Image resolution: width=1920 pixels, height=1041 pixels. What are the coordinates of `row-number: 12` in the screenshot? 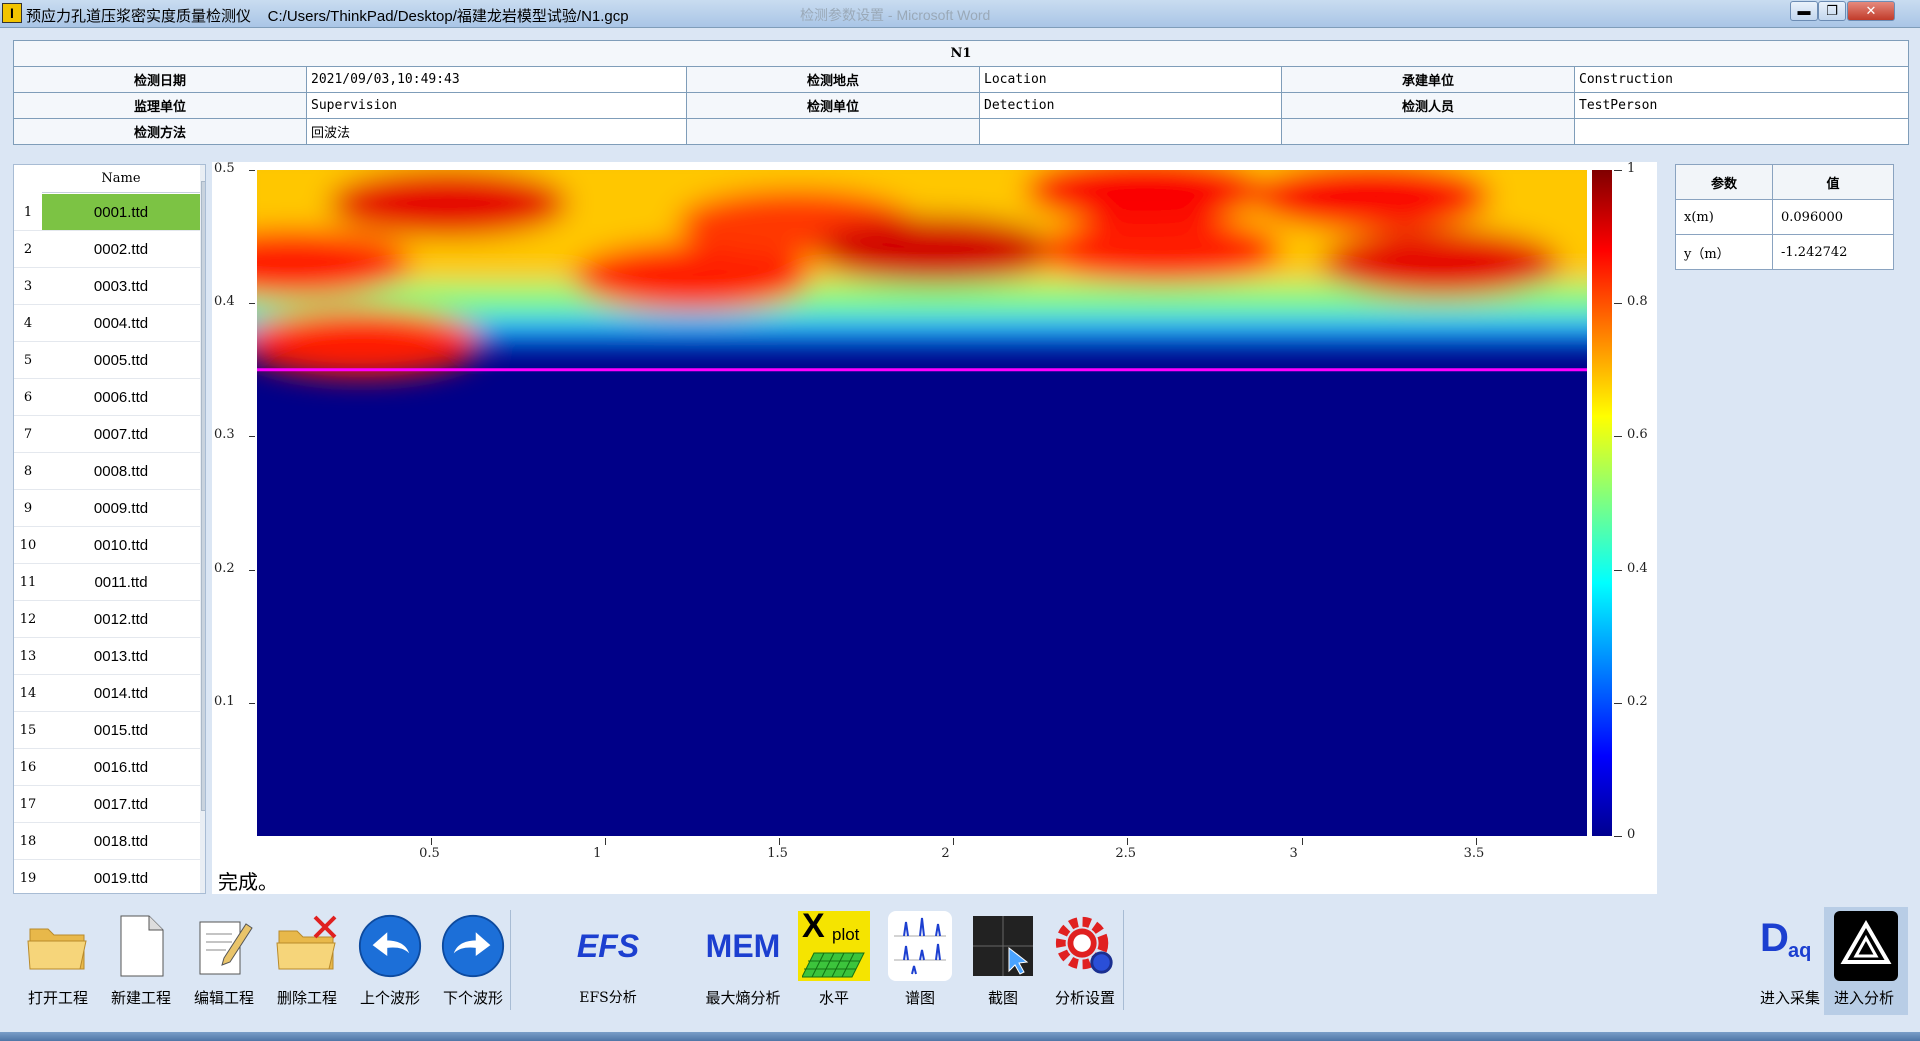 It's located at (28, 619).